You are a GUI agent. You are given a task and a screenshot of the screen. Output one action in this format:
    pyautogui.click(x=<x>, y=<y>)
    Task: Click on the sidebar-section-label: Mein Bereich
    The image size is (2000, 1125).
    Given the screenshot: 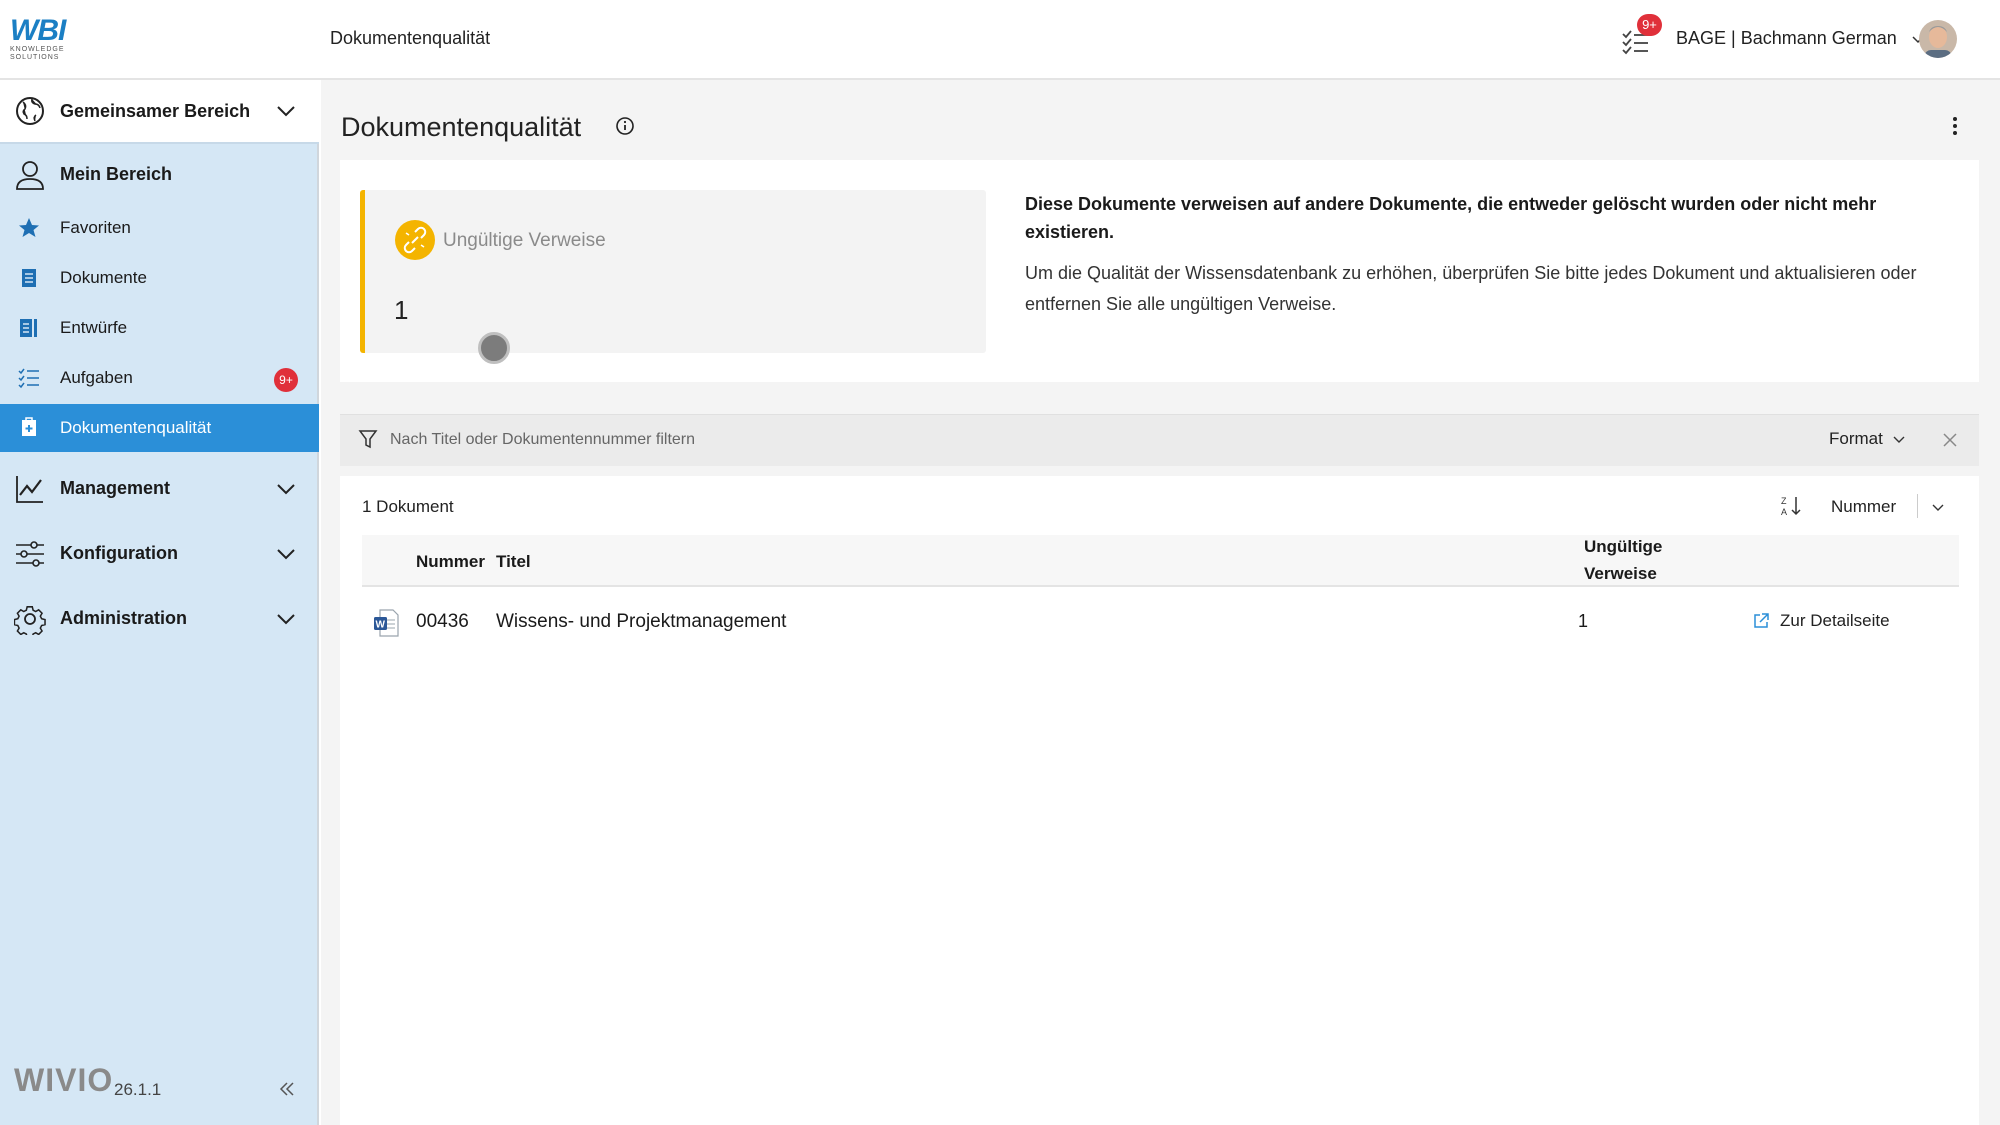 What is the action you would take?
    pyautogui.click(x=116, y=173)
    